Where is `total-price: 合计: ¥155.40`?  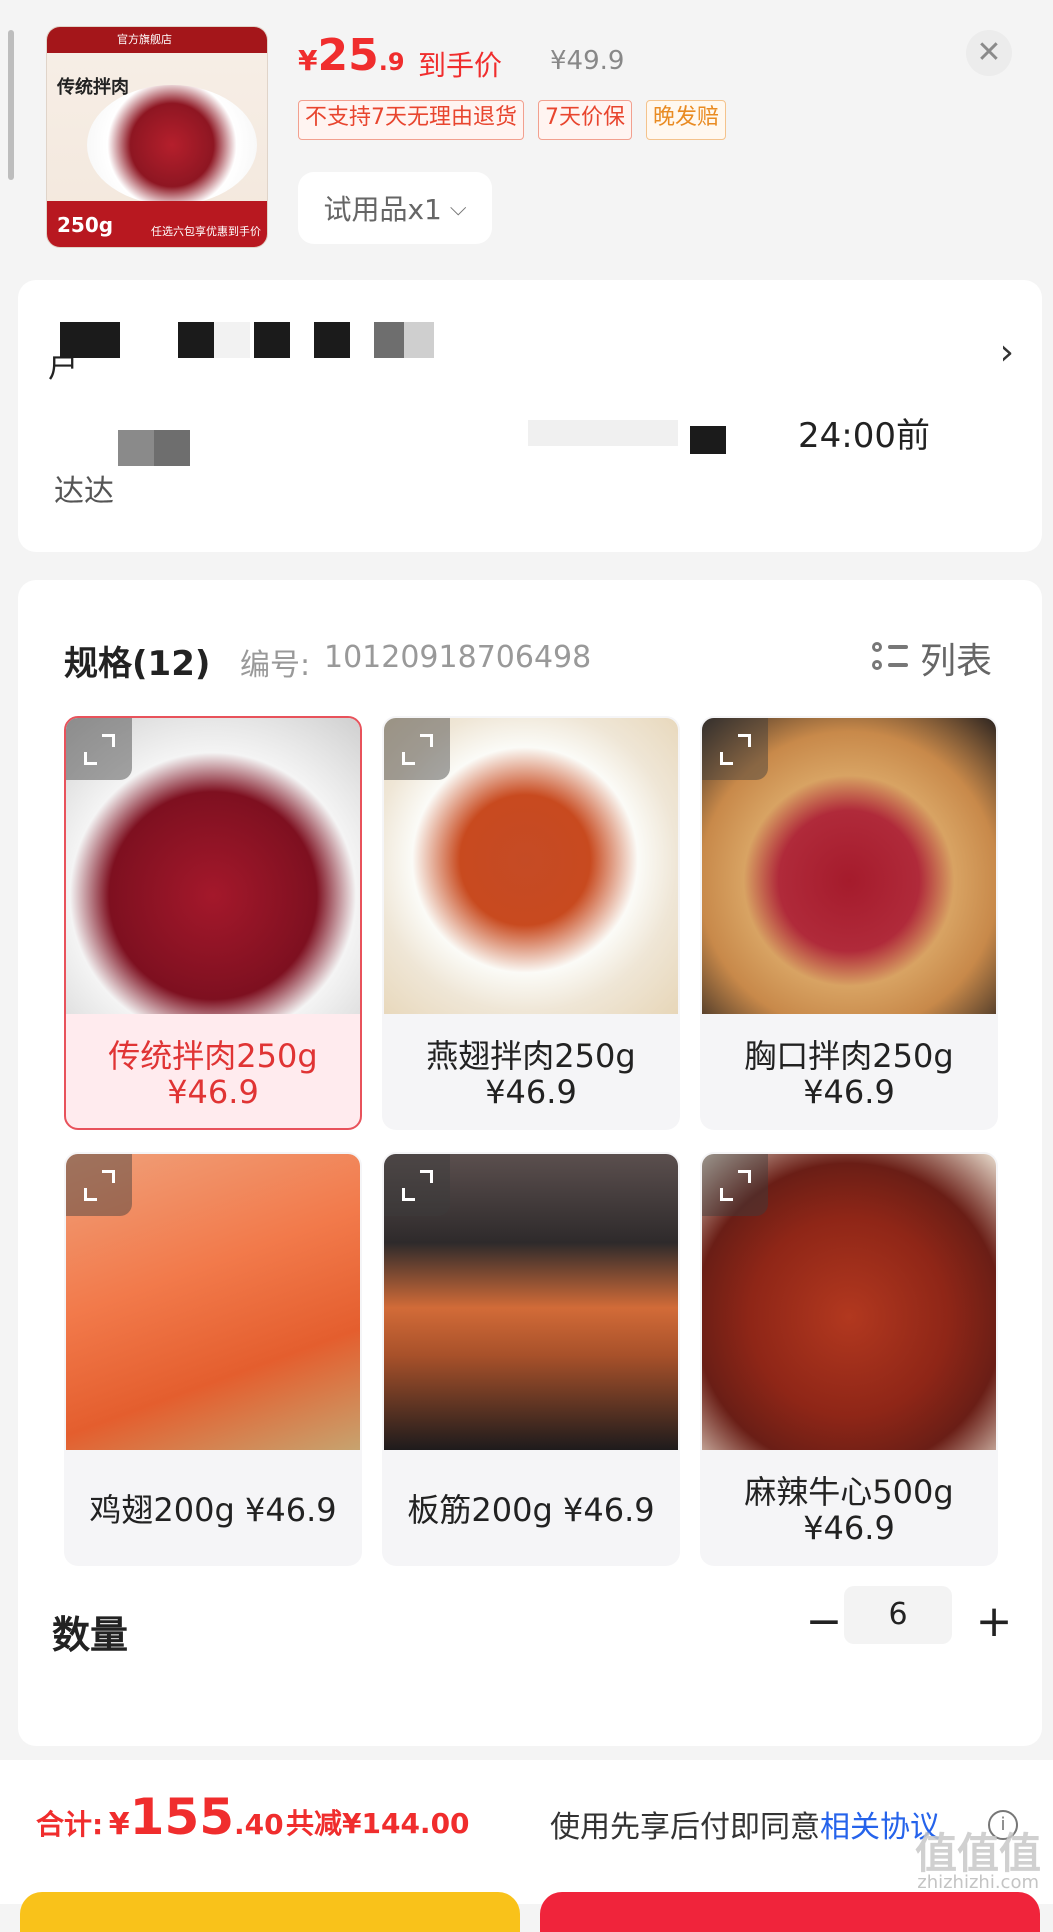
total-price: 合计: ¥155.40 is located at coordinates (160, 1817).